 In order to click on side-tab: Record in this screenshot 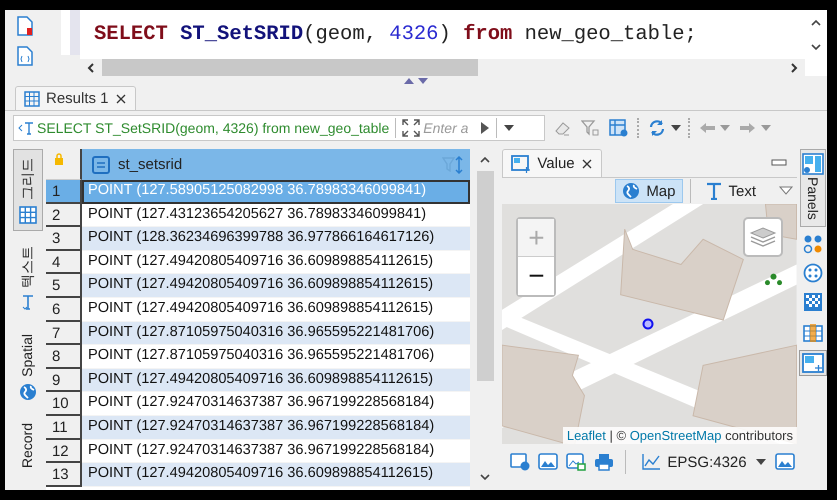, I will do `click(28, 445)`.